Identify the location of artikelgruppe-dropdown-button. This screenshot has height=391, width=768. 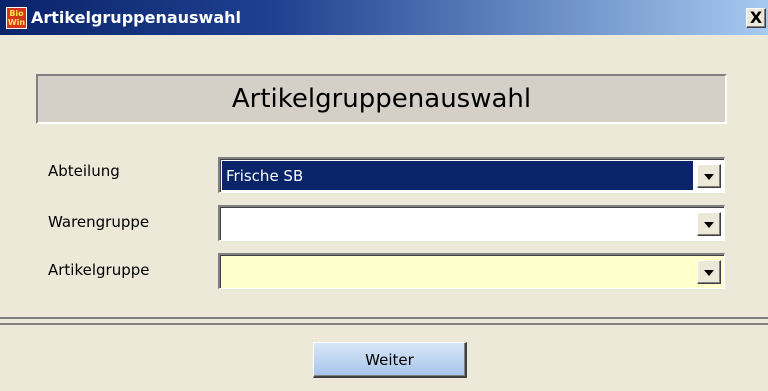
(709, 272).